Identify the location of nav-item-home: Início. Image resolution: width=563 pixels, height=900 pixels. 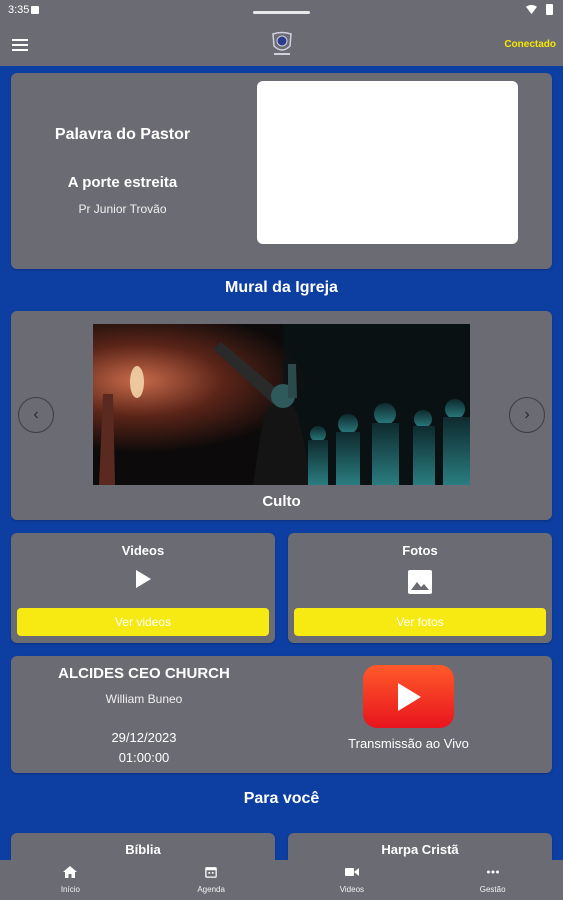
(70, 880).